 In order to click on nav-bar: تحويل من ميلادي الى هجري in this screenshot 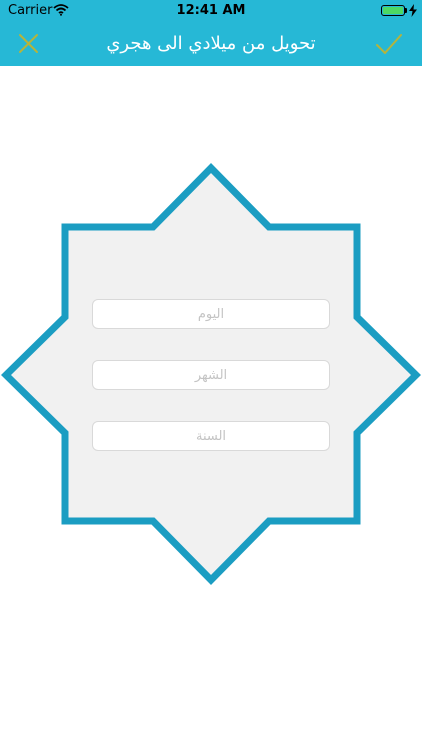, I will do `click(211, 44)`.